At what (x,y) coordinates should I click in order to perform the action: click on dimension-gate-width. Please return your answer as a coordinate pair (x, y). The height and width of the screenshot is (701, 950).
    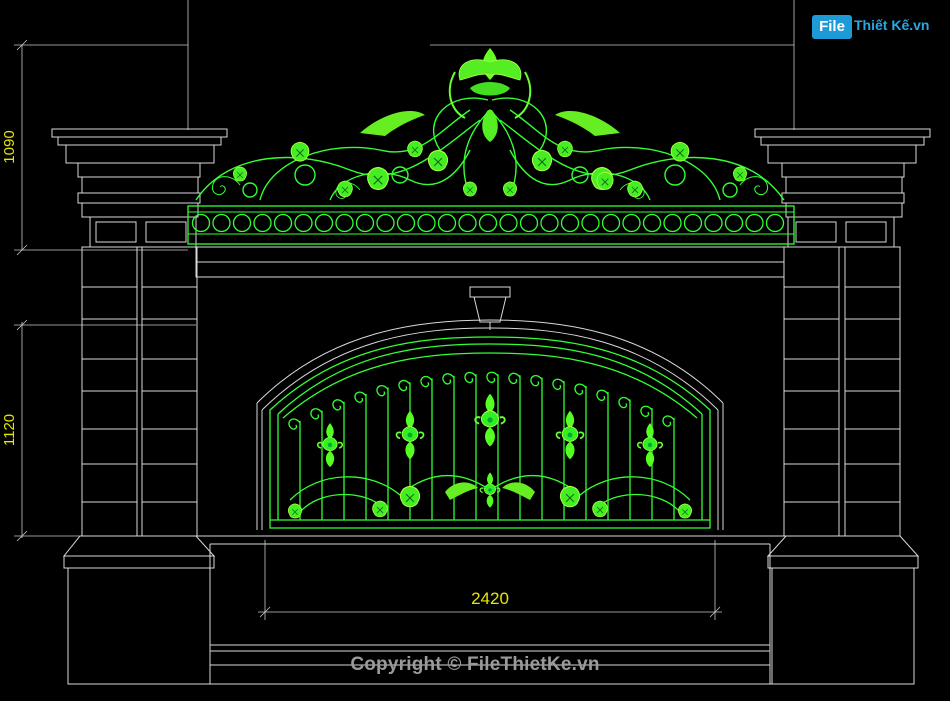
    Looking at the image, I should click on (490, 580).